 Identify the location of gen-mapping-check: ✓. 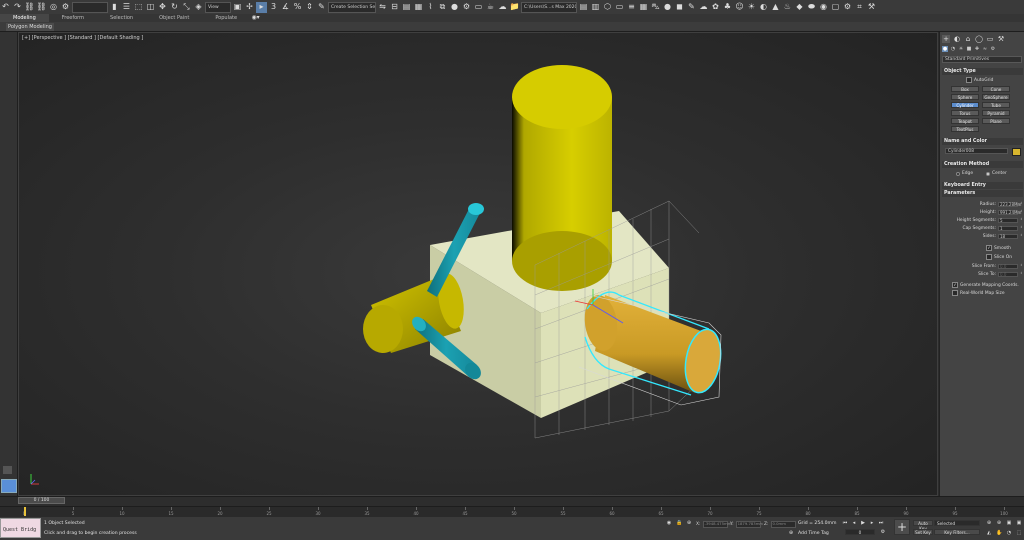
(955, 285).